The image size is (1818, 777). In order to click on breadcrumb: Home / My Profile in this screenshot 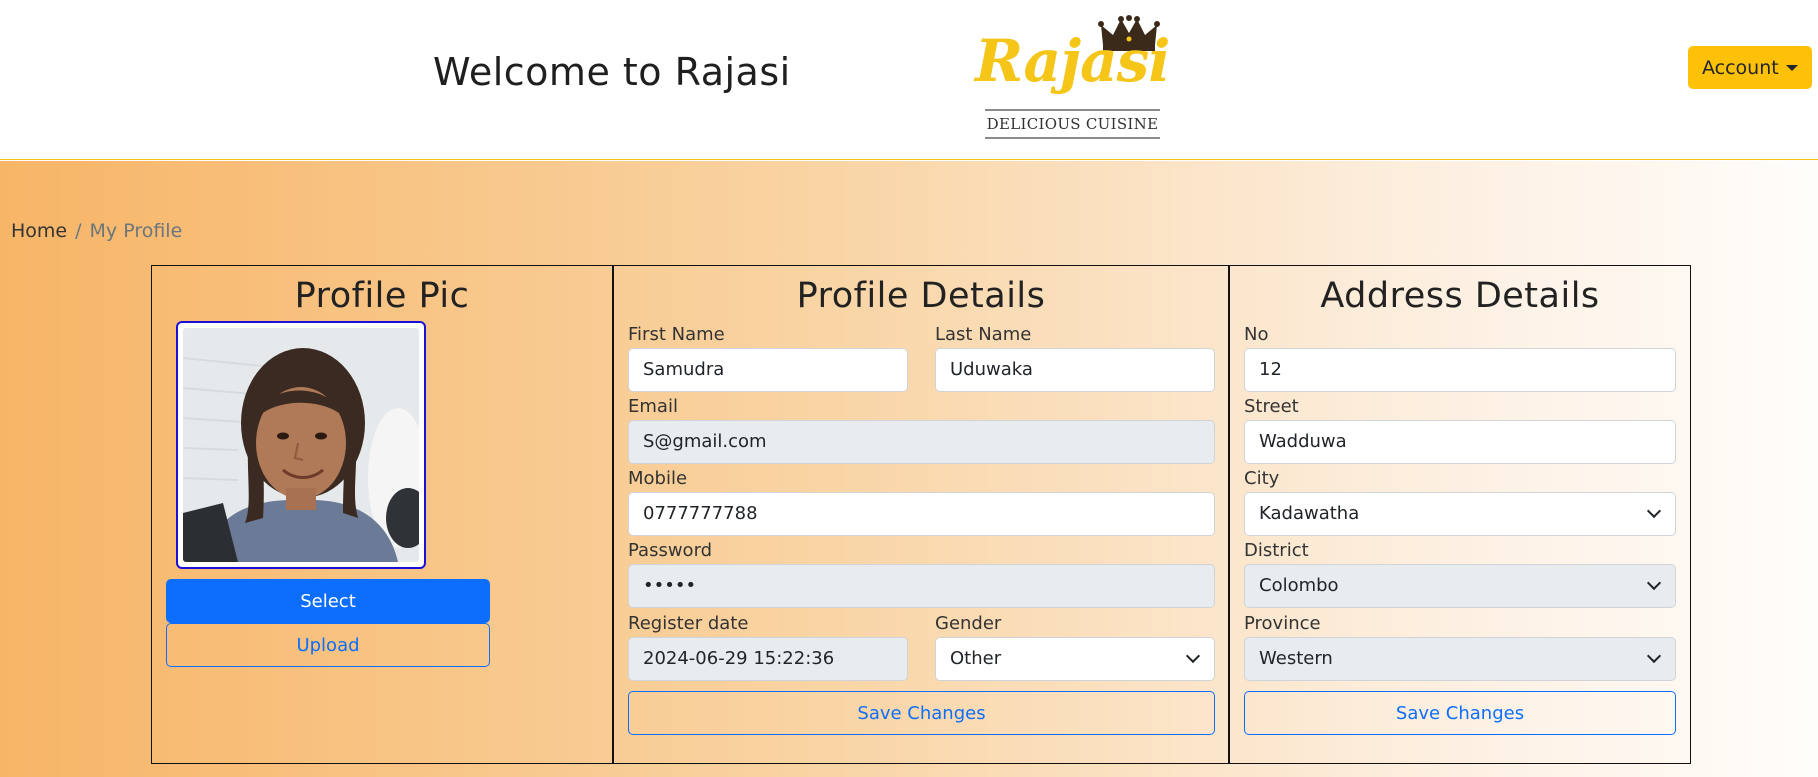, I will do `click(96, 231)`.